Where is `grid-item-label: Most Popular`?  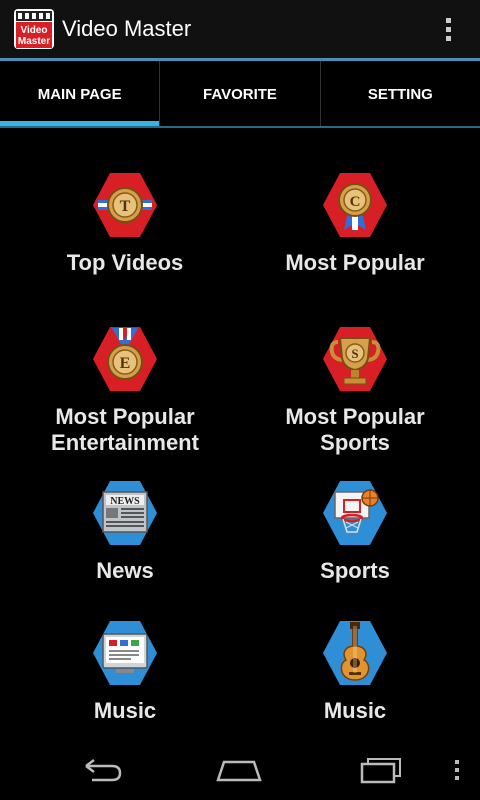
grid-item-label: Most Popular is located at coordinates (355, 262).